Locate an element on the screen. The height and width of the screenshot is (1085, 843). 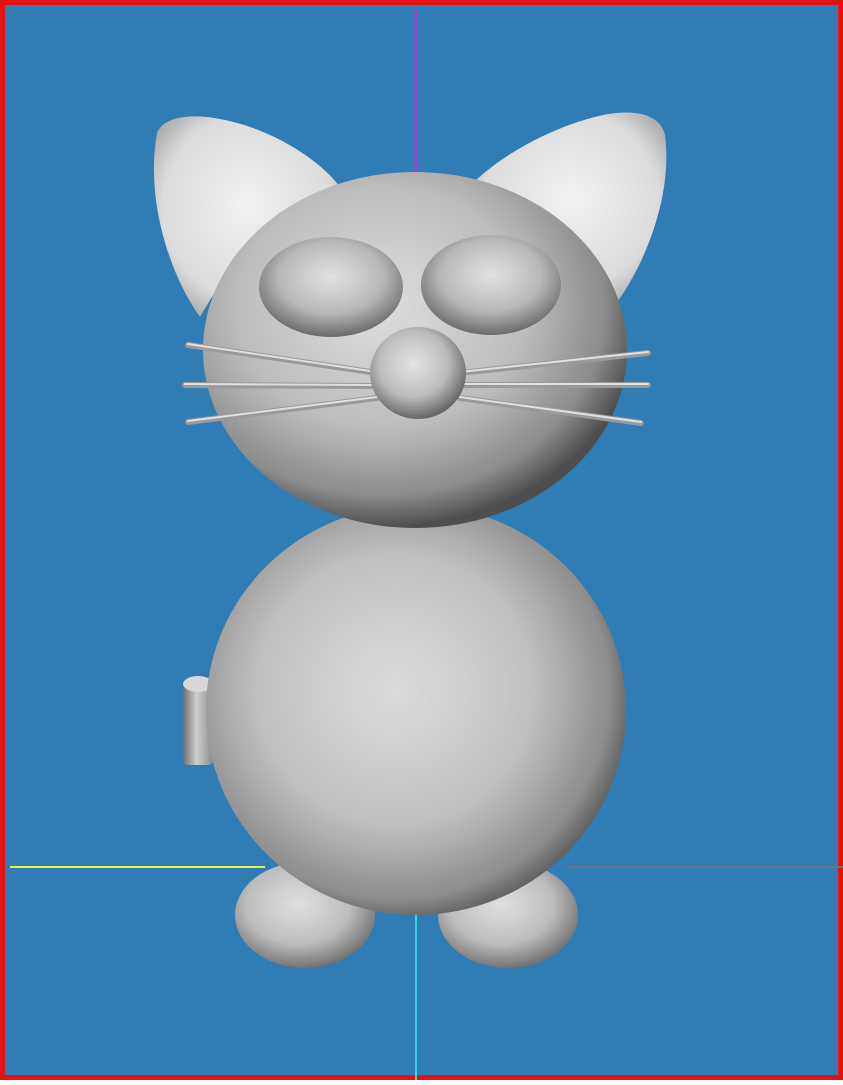
nose is located at coordinates (418, 373).